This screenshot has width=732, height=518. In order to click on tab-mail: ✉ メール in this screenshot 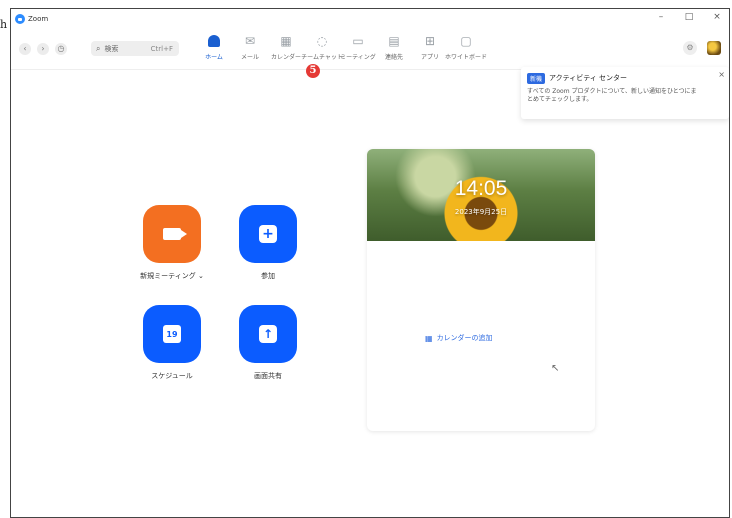, I will do `click(250, 47)`.